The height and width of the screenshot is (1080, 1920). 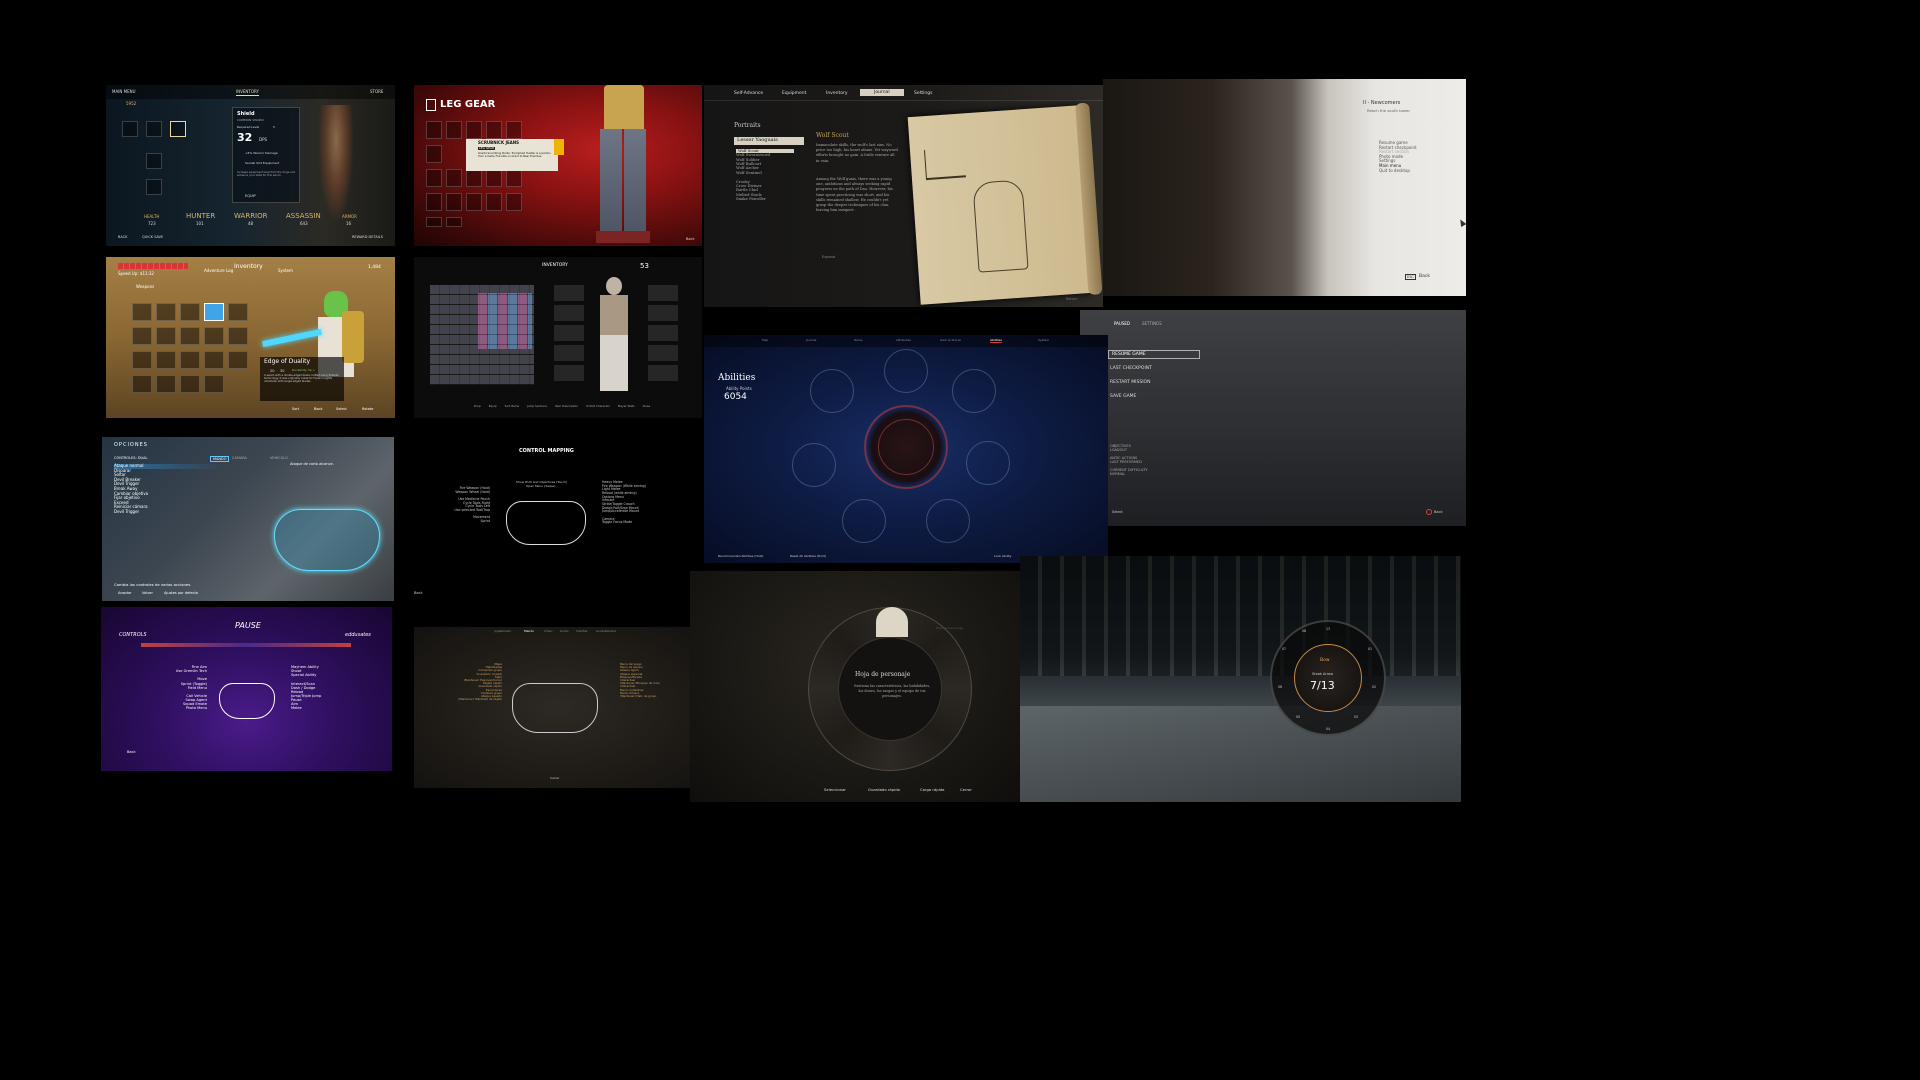 What do you see at coordinates (181, 593) in the screenshot?
I see `defaults-button: Ajustes por defecto` at bounding box center [181, 593].